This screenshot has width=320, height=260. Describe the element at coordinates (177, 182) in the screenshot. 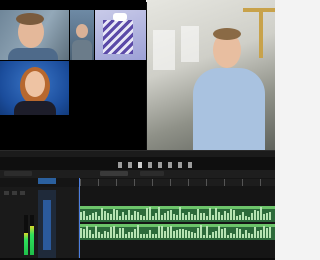

I see `time-ruler` at that location.